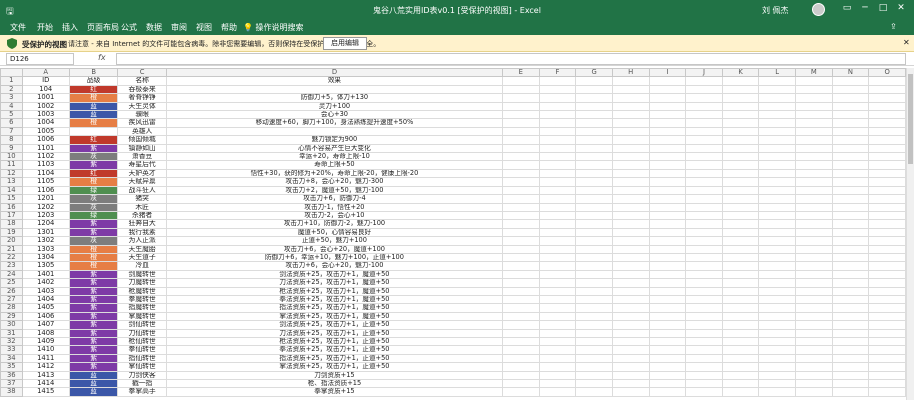  What do you see at coordinates (334, 148) in the screenshot?
I see `cell-effect: 心情不容易产生巨大变化` at bounding box center [334, 148].